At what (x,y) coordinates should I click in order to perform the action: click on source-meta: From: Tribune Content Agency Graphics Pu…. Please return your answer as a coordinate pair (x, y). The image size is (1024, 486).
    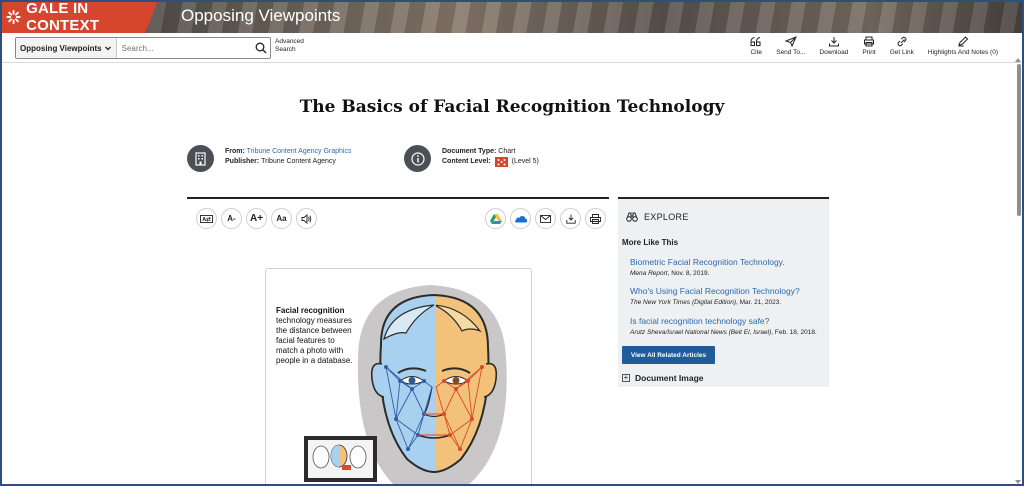
    Looking at the image, I should click on (269, 158).